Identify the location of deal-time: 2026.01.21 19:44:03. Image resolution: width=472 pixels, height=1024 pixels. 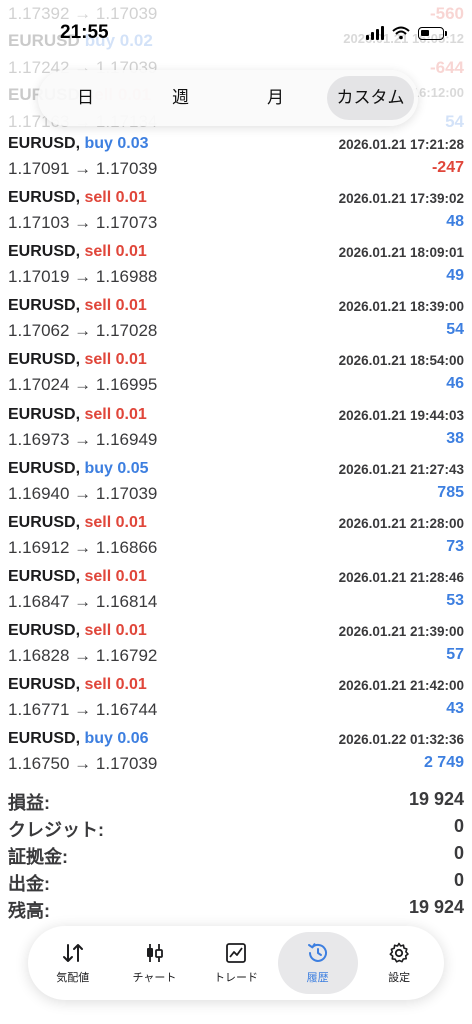
(401, 415).